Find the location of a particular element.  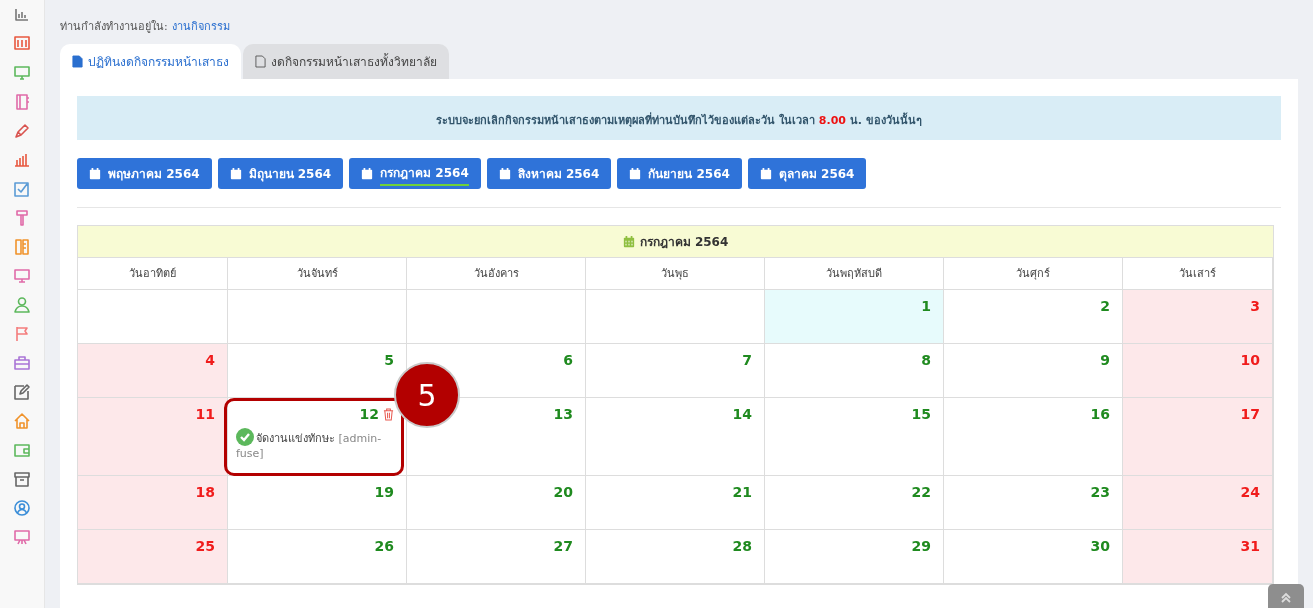

weekday-header: วันอาทิตย์ is located at coordinates (153, 274).